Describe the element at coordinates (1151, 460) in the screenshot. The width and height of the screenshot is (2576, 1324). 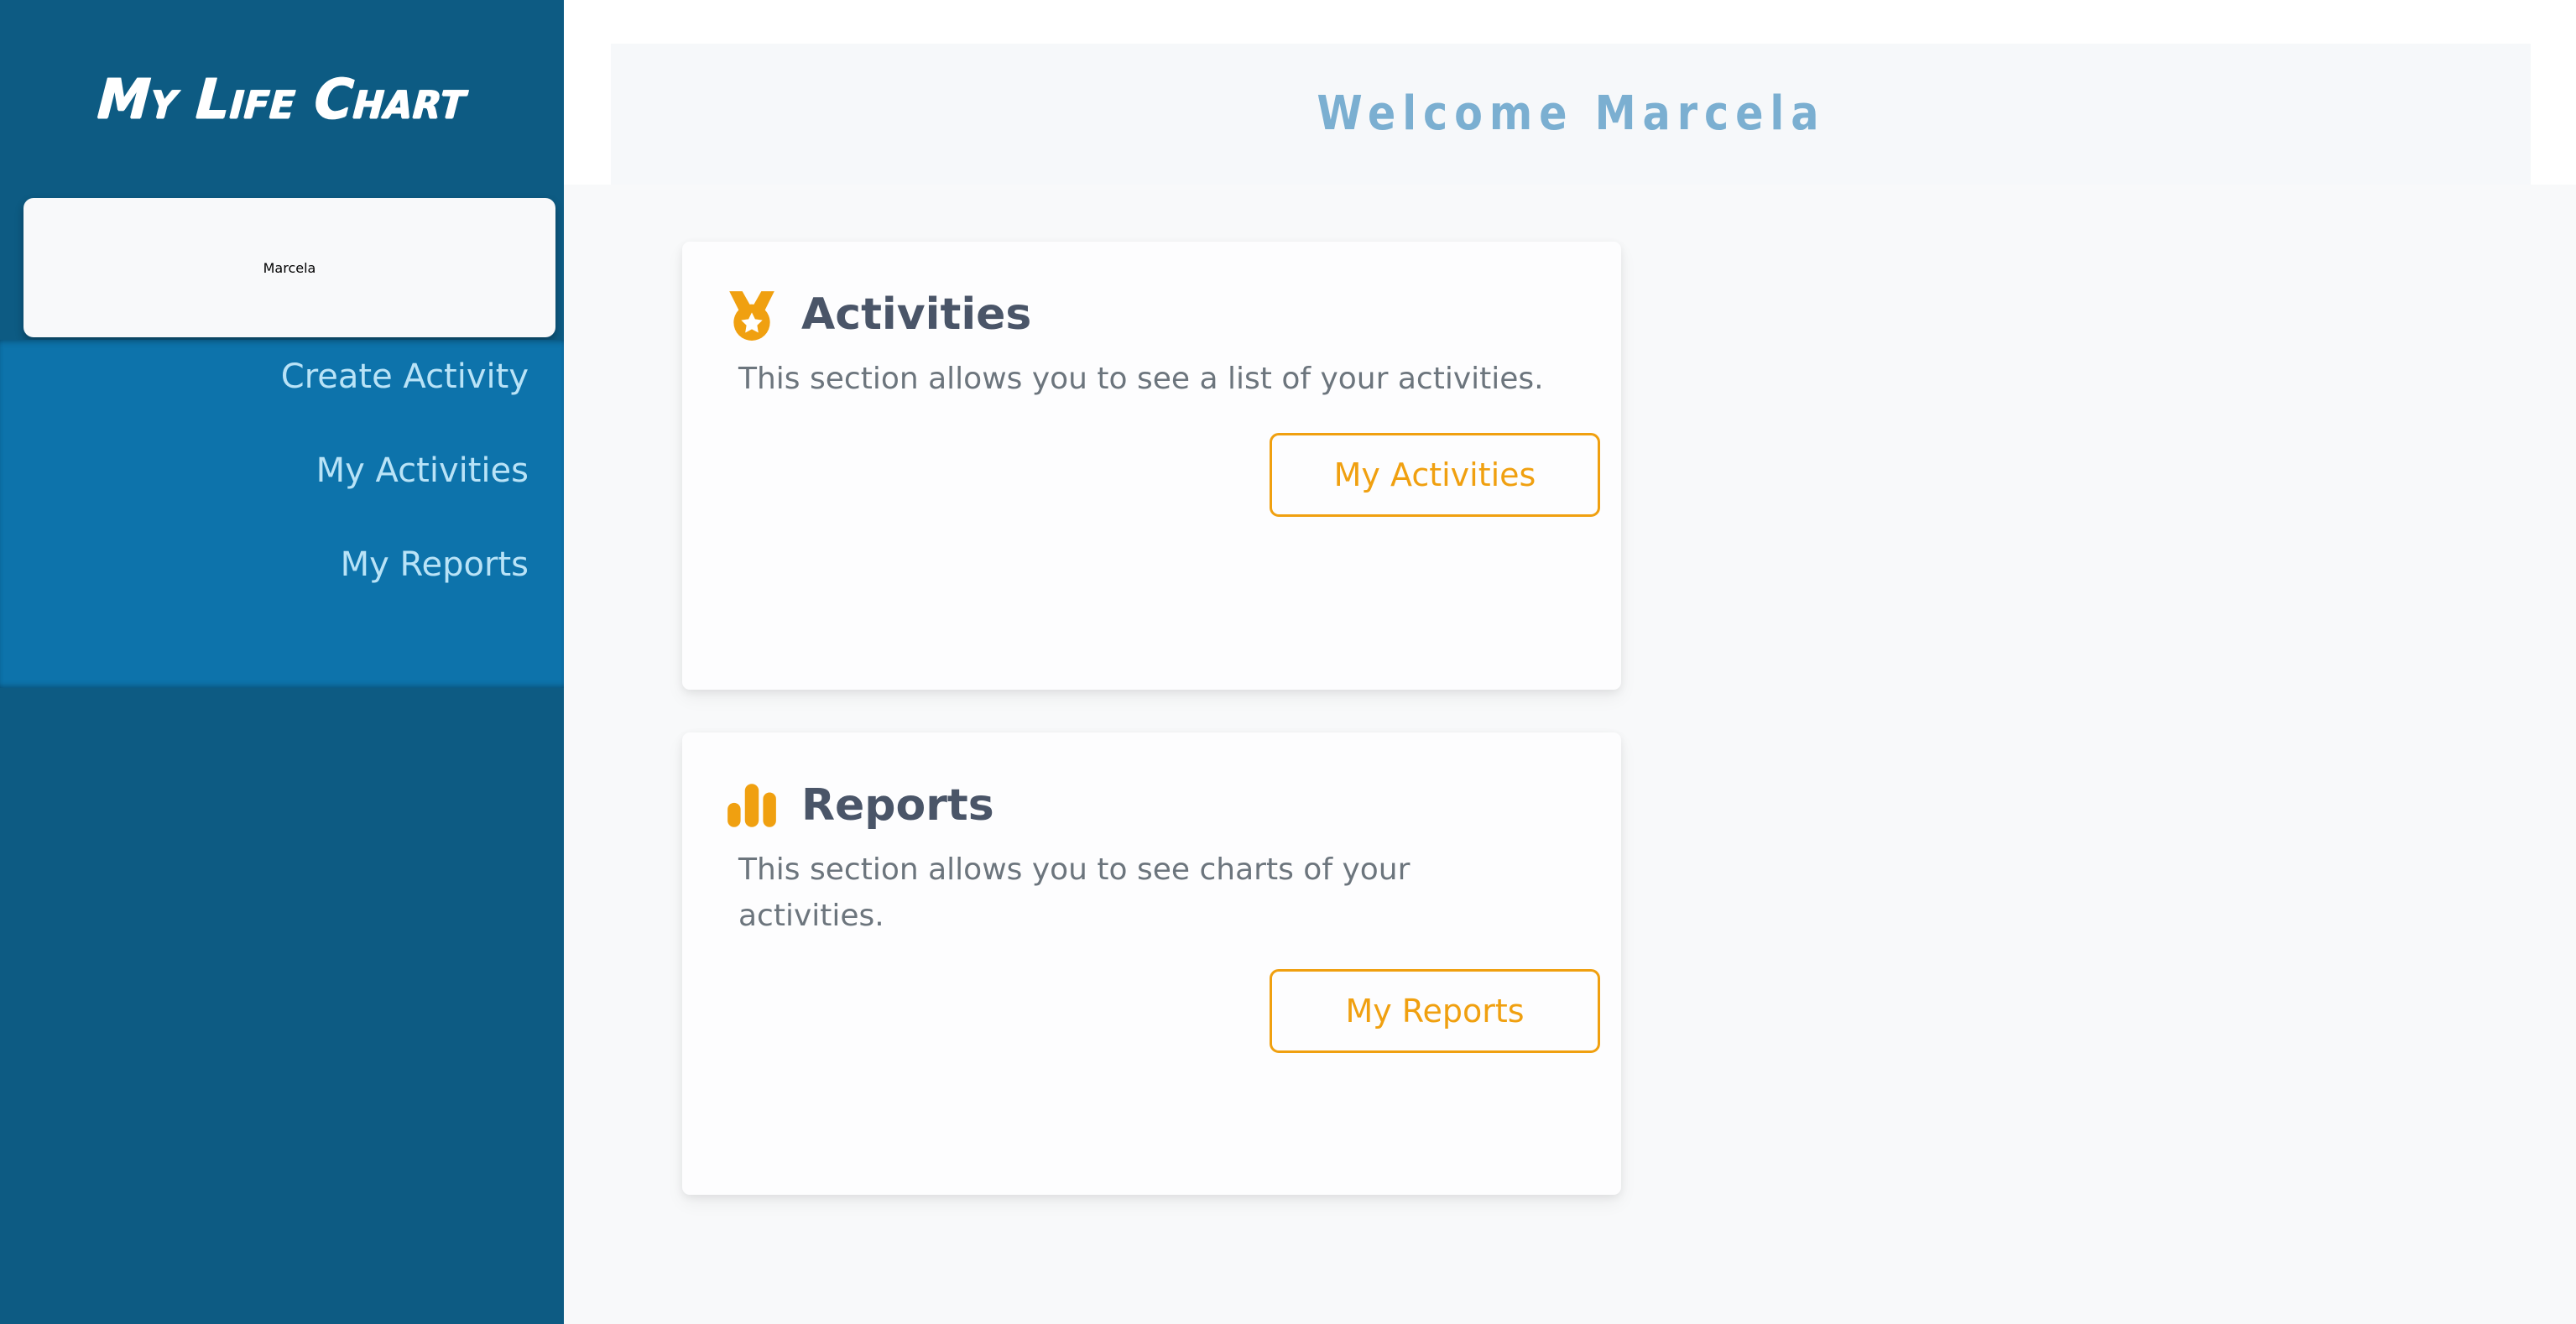
I see `activities-card-actions: My Activities` at that location.